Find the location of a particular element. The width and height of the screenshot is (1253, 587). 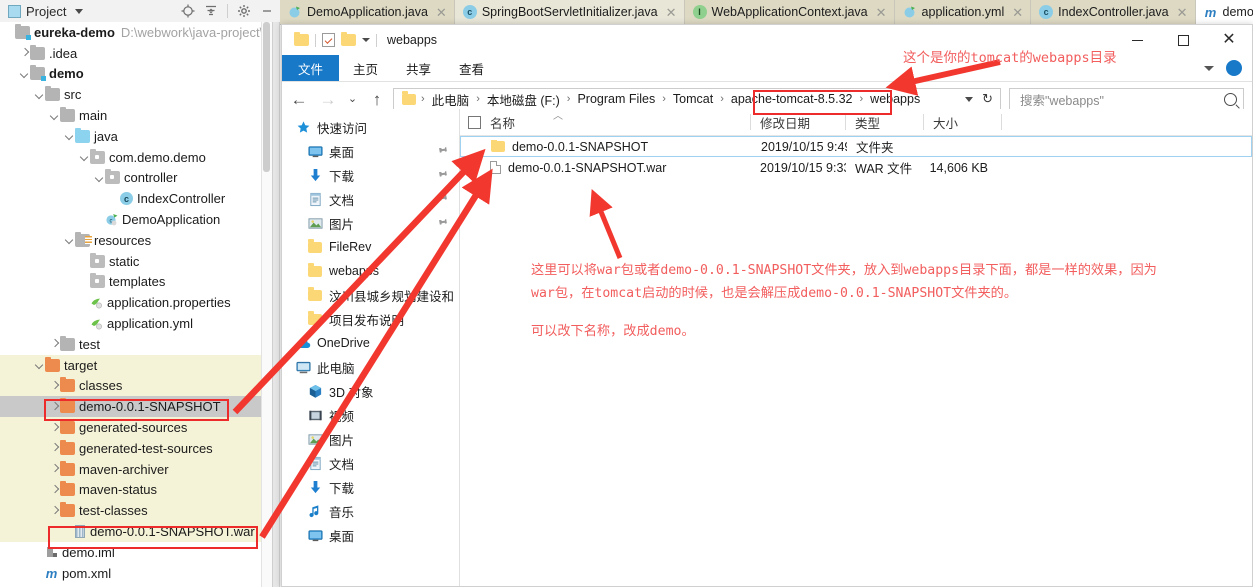

ribbon-tab-share: 共享 is located at coordinates (418, 68).